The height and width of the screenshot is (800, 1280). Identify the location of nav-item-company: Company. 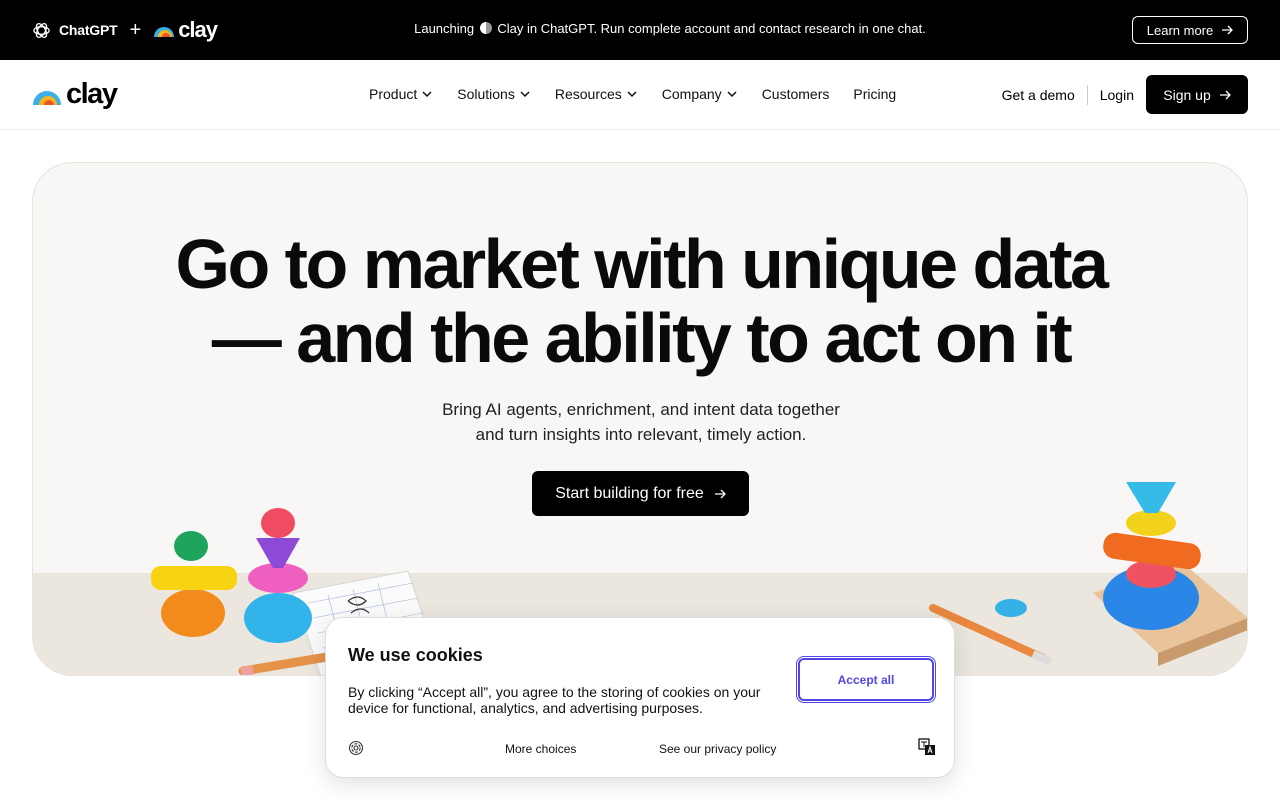
(700, 94).